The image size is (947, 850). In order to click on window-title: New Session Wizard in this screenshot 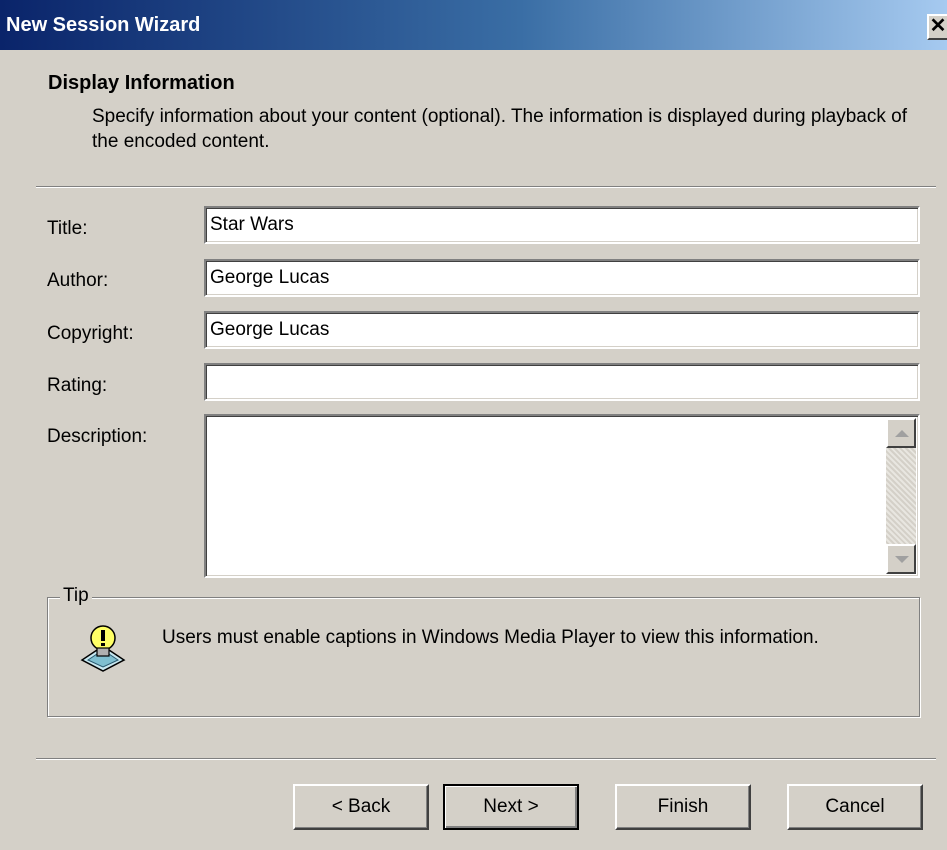, I will do `click(103, 25)`.